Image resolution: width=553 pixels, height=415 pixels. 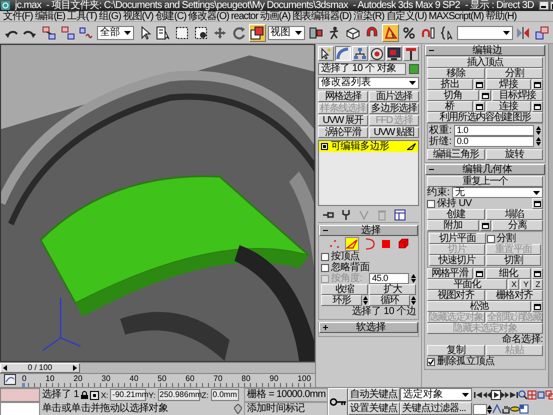 I want to click on toolbar-dropdown: 视图, so click(x=287, y=33).